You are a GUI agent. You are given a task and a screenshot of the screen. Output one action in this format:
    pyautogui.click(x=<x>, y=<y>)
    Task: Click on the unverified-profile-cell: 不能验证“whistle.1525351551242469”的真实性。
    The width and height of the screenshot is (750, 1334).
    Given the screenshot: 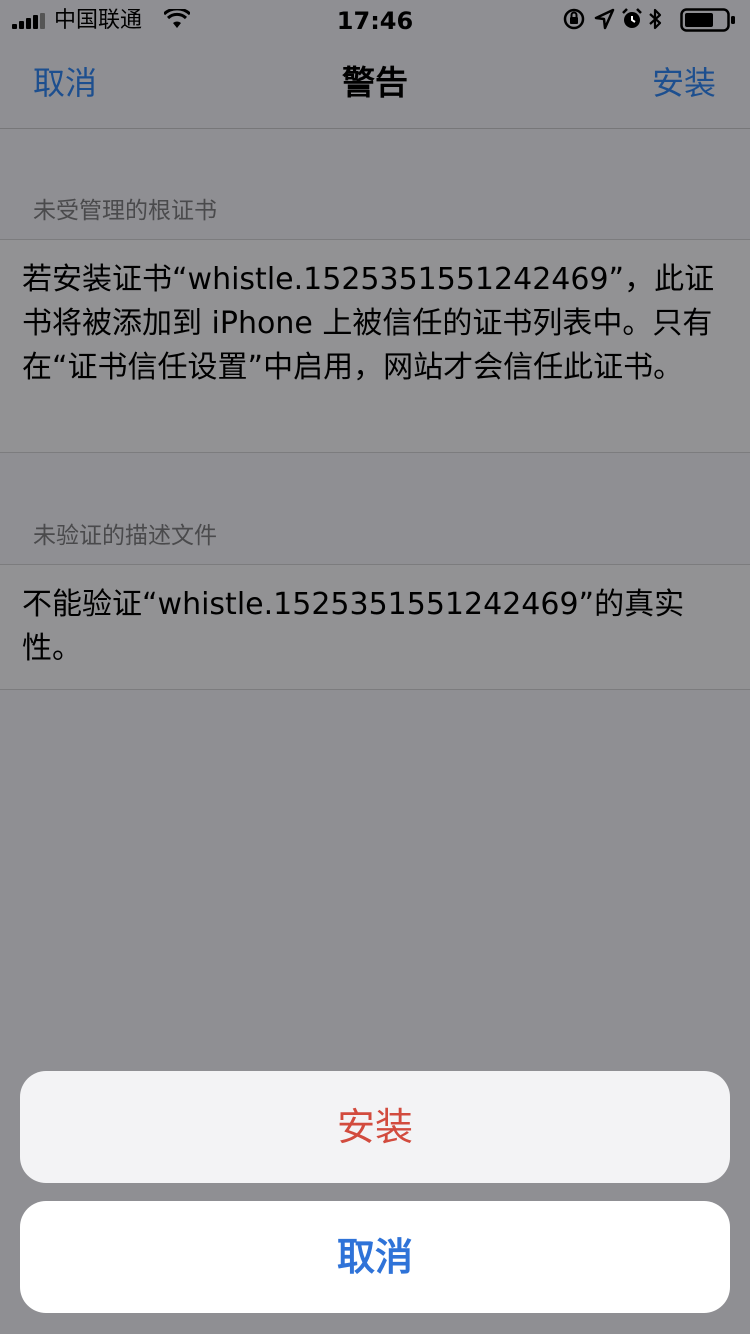 What is the action you would take?
    pyautogui.click(x=375, y=627)
    